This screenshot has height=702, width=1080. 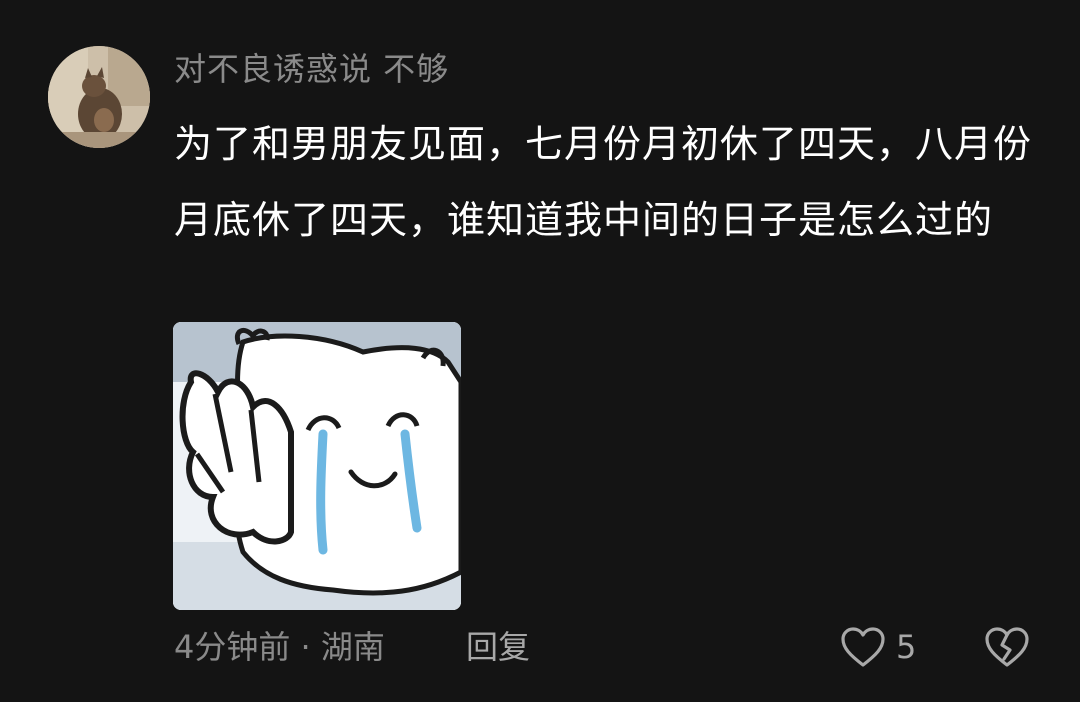 What do you see at coordinates (863, 647) in the screenshot?
I see `heart-outline-icon` at bounding box center [863, 647].